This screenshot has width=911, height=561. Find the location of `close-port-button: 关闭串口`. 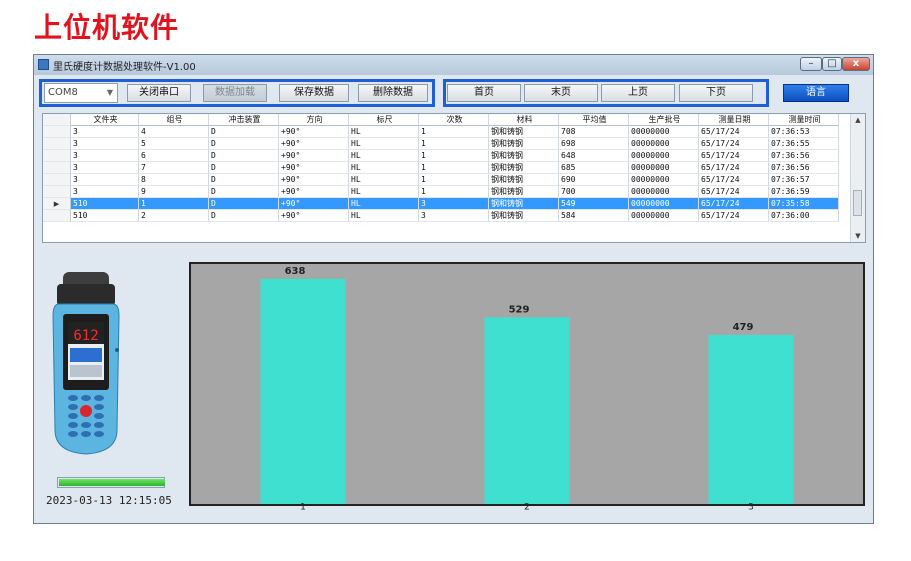

close-port-button: 关闭串口 is located at coordinates (159, 93).